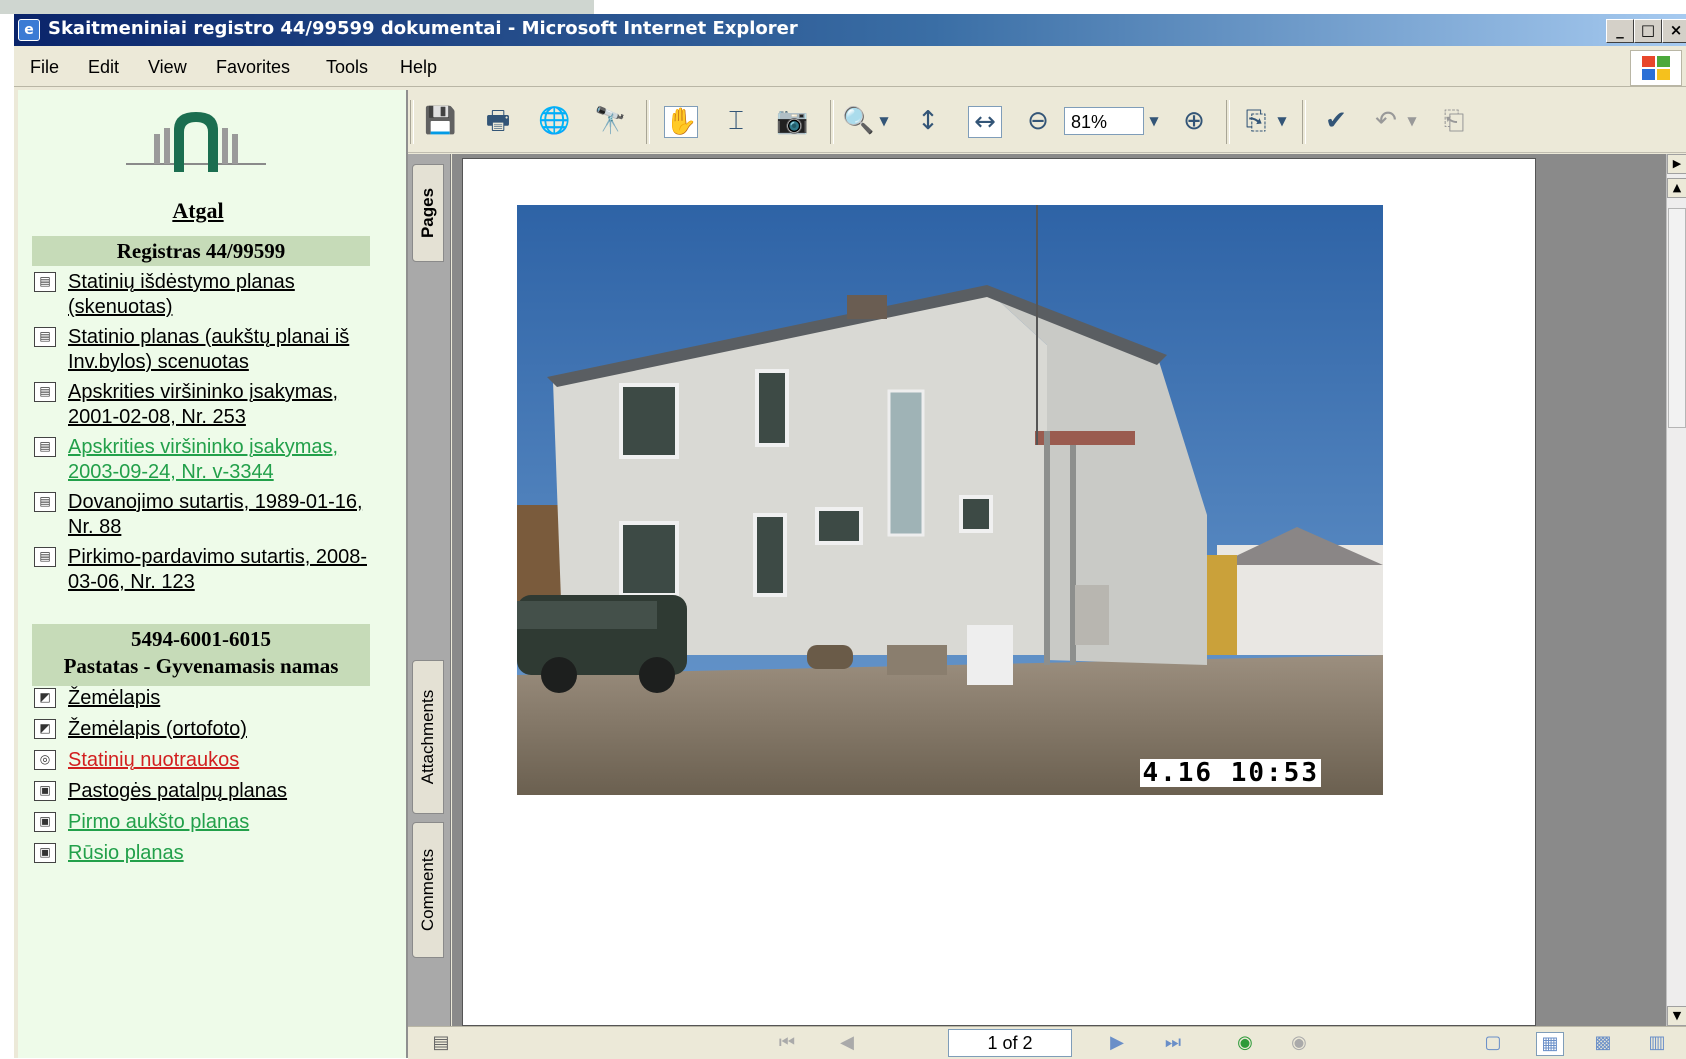  Describe the element at coordinates (1010, 1043) in the screenshot. I see `page-number-input: 1 of 2` at that location.